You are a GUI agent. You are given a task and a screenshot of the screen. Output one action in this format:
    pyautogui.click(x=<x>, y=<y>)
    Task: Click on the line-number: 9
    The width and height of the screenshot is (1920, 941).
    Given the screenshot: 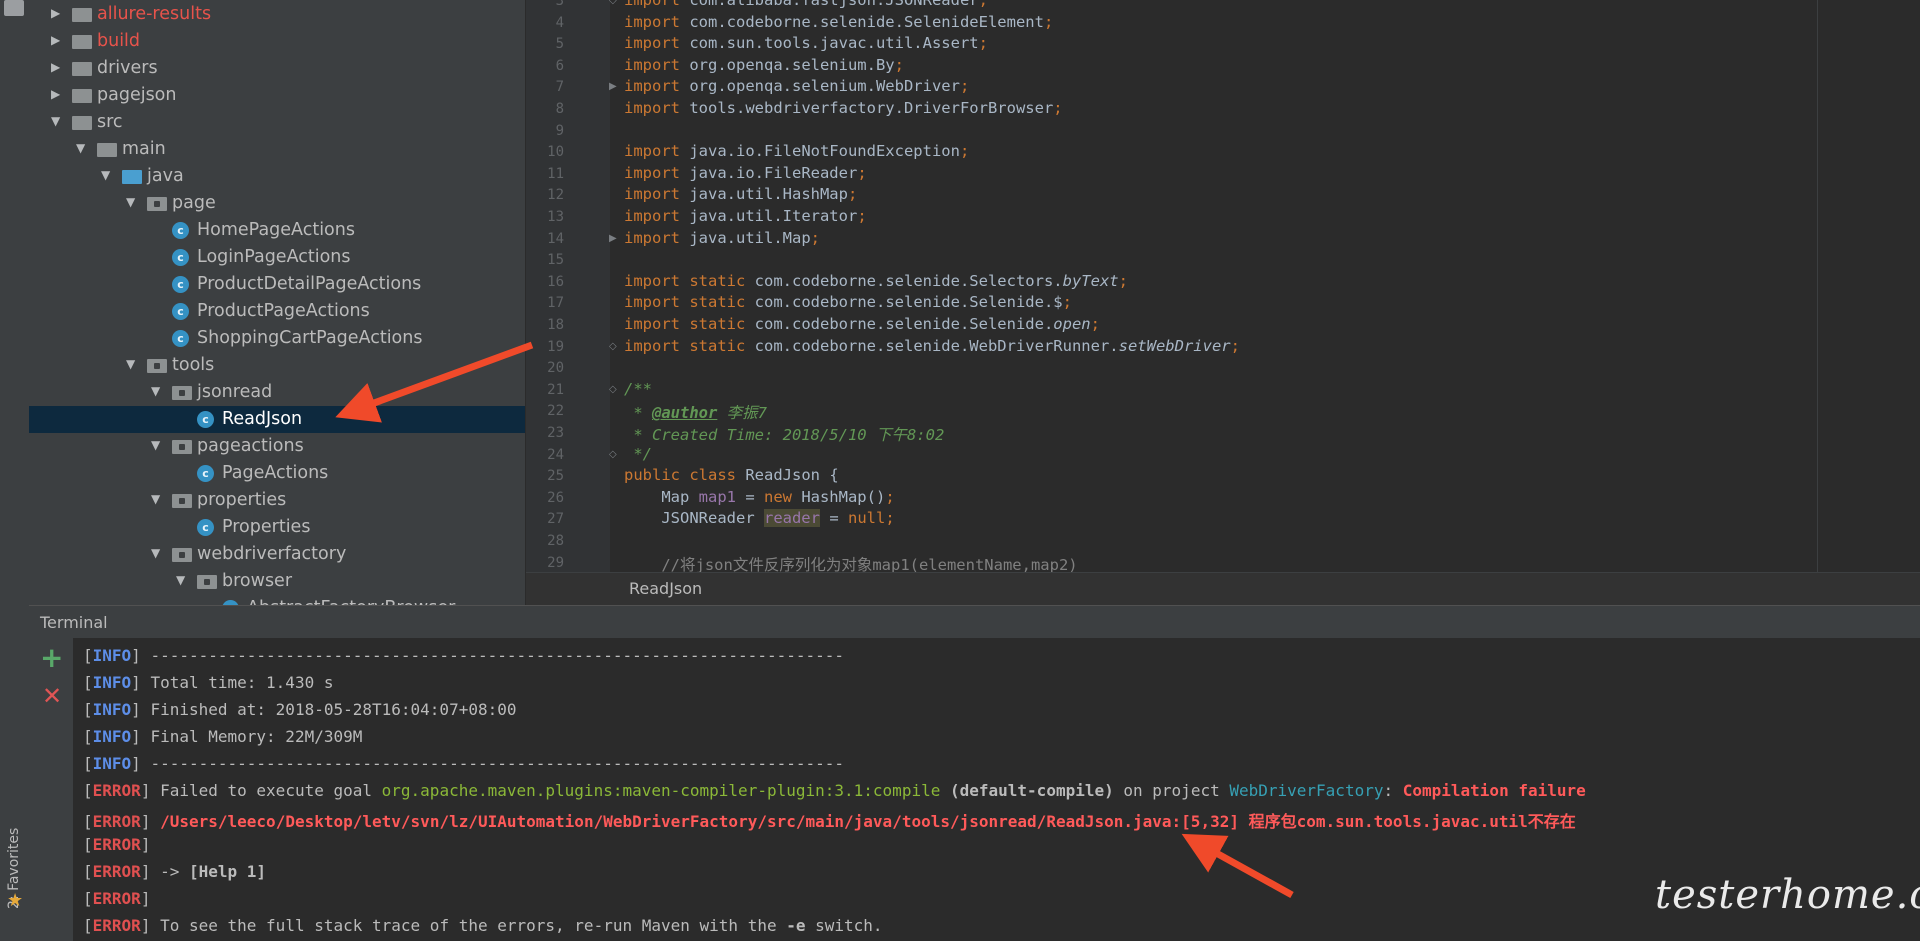 What is the action you would take?
    pyautogui.click(x=559, y=130)
    